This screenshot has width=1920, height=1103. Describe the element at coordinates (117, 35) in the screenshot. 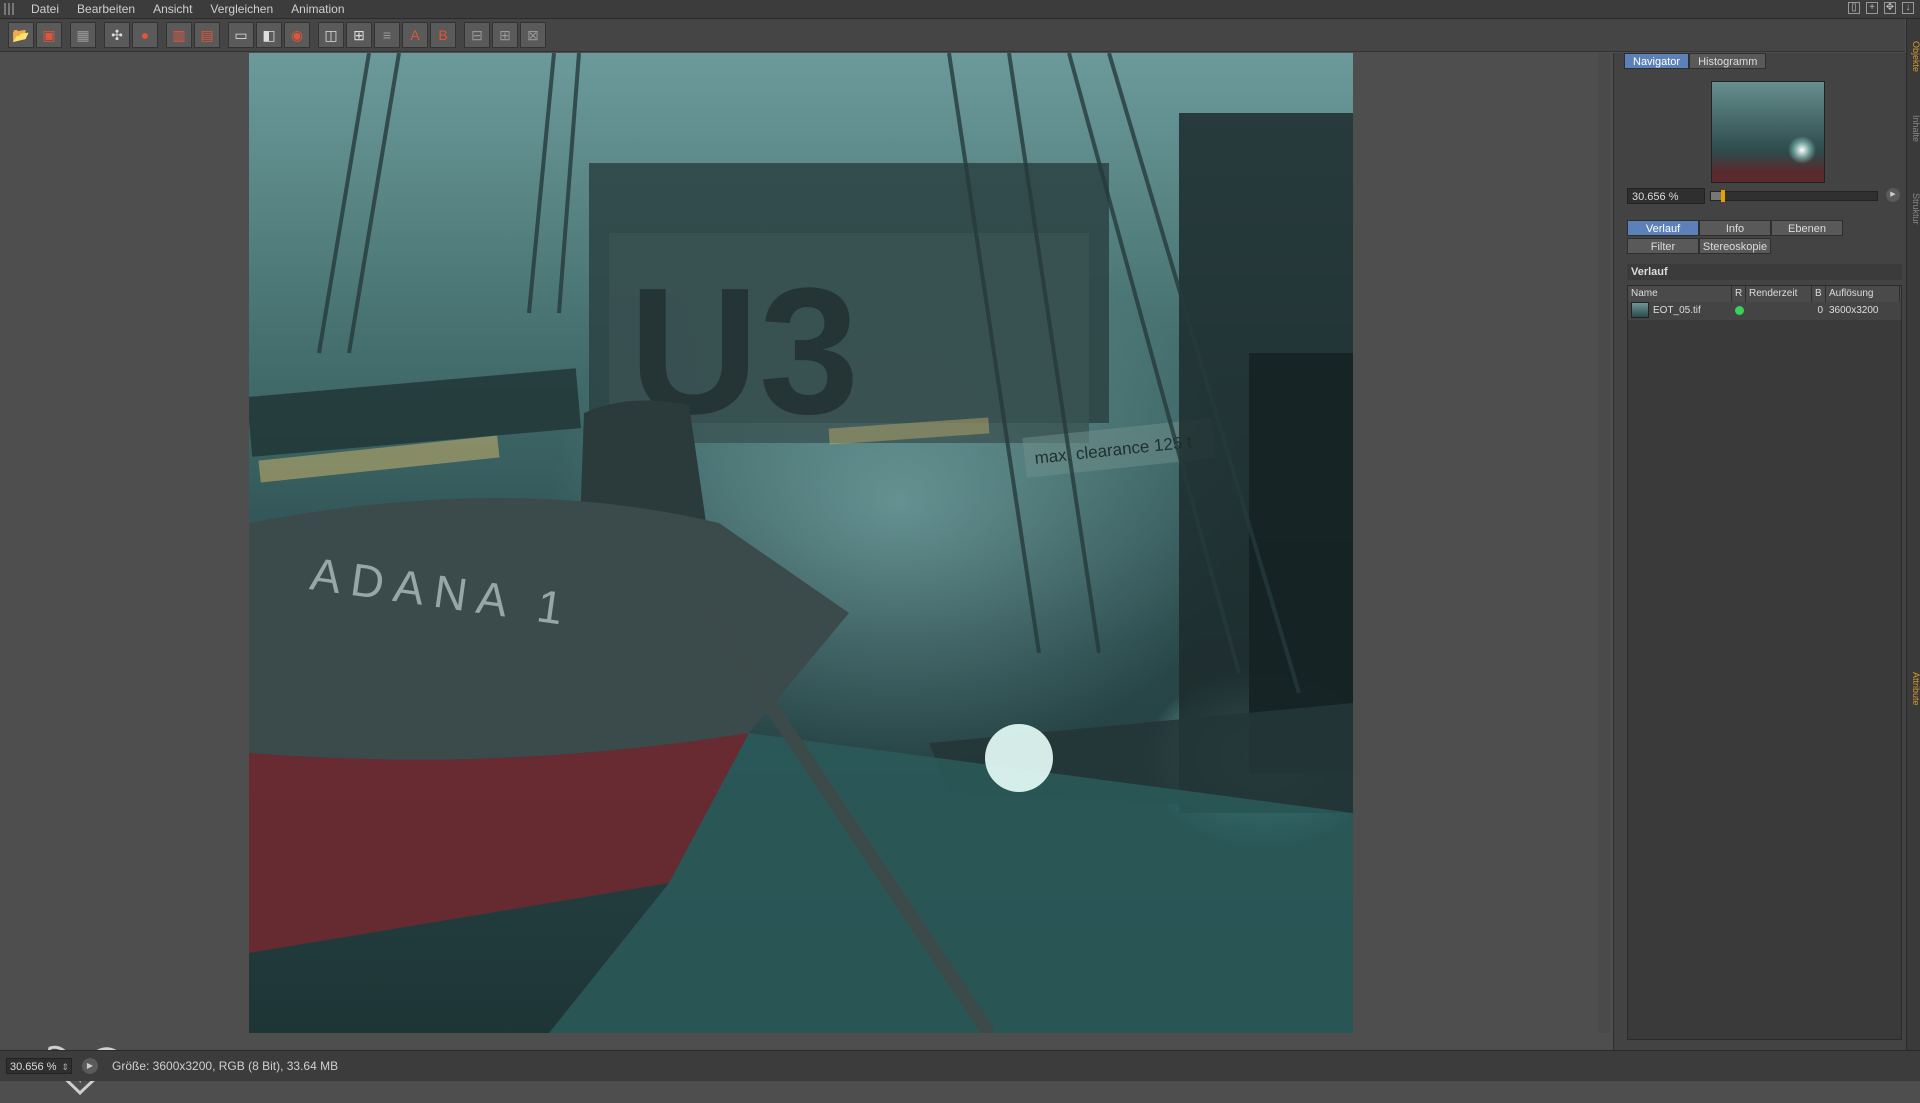

I see `move-icon: ✣` at that location.